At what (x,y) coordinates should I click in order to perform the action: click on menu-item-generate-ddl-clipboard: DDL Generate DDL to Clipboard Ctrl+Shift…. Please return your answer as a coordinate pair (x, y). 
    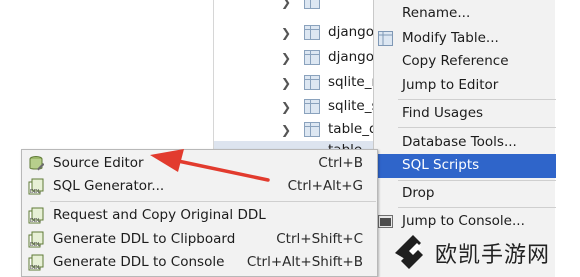
    Looking at the image, I should click on (199, 239).